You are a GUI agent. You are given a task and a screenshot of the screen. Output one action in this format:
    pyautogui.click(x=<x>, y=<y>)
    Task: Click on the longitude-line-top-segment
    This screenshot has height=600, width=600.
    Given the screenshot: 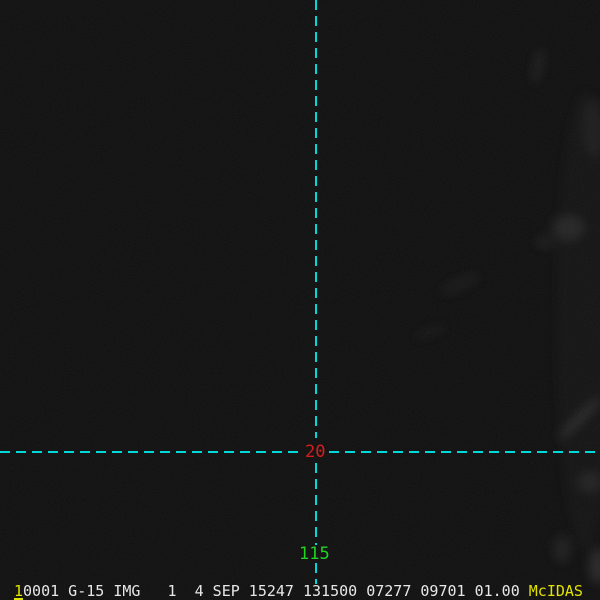 What is the action you would take?
    pyautogui.click(x=316, y=219)
    